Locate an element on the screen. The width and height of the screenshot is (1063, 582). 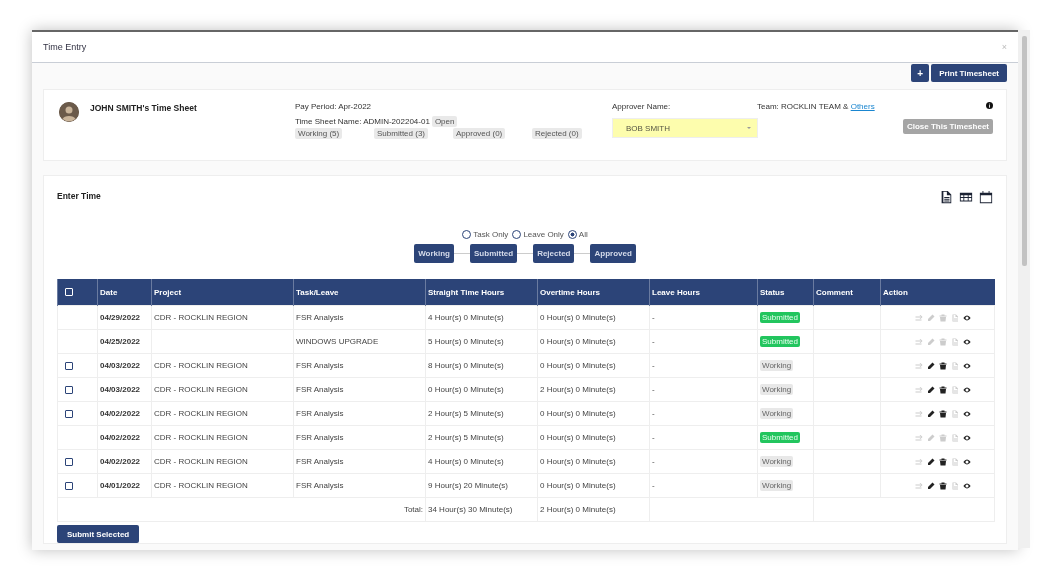
pay-period: Pay Period: Apr-2022 is located at coordinates (334, 106).